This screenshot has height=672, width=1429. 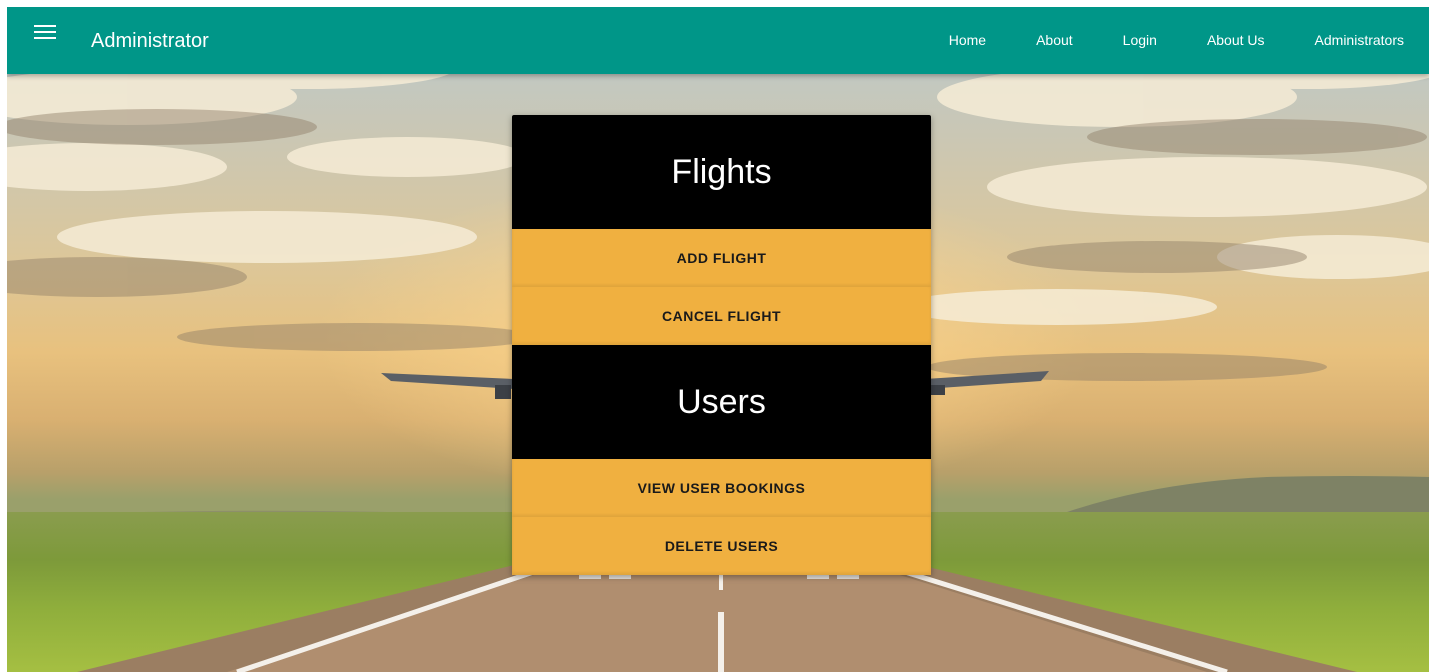 What do you see at coordinates (721, 258) in the screenshot?
I see `add-flight-button: ADD FLIGHT` at bounding box center [721, 258].